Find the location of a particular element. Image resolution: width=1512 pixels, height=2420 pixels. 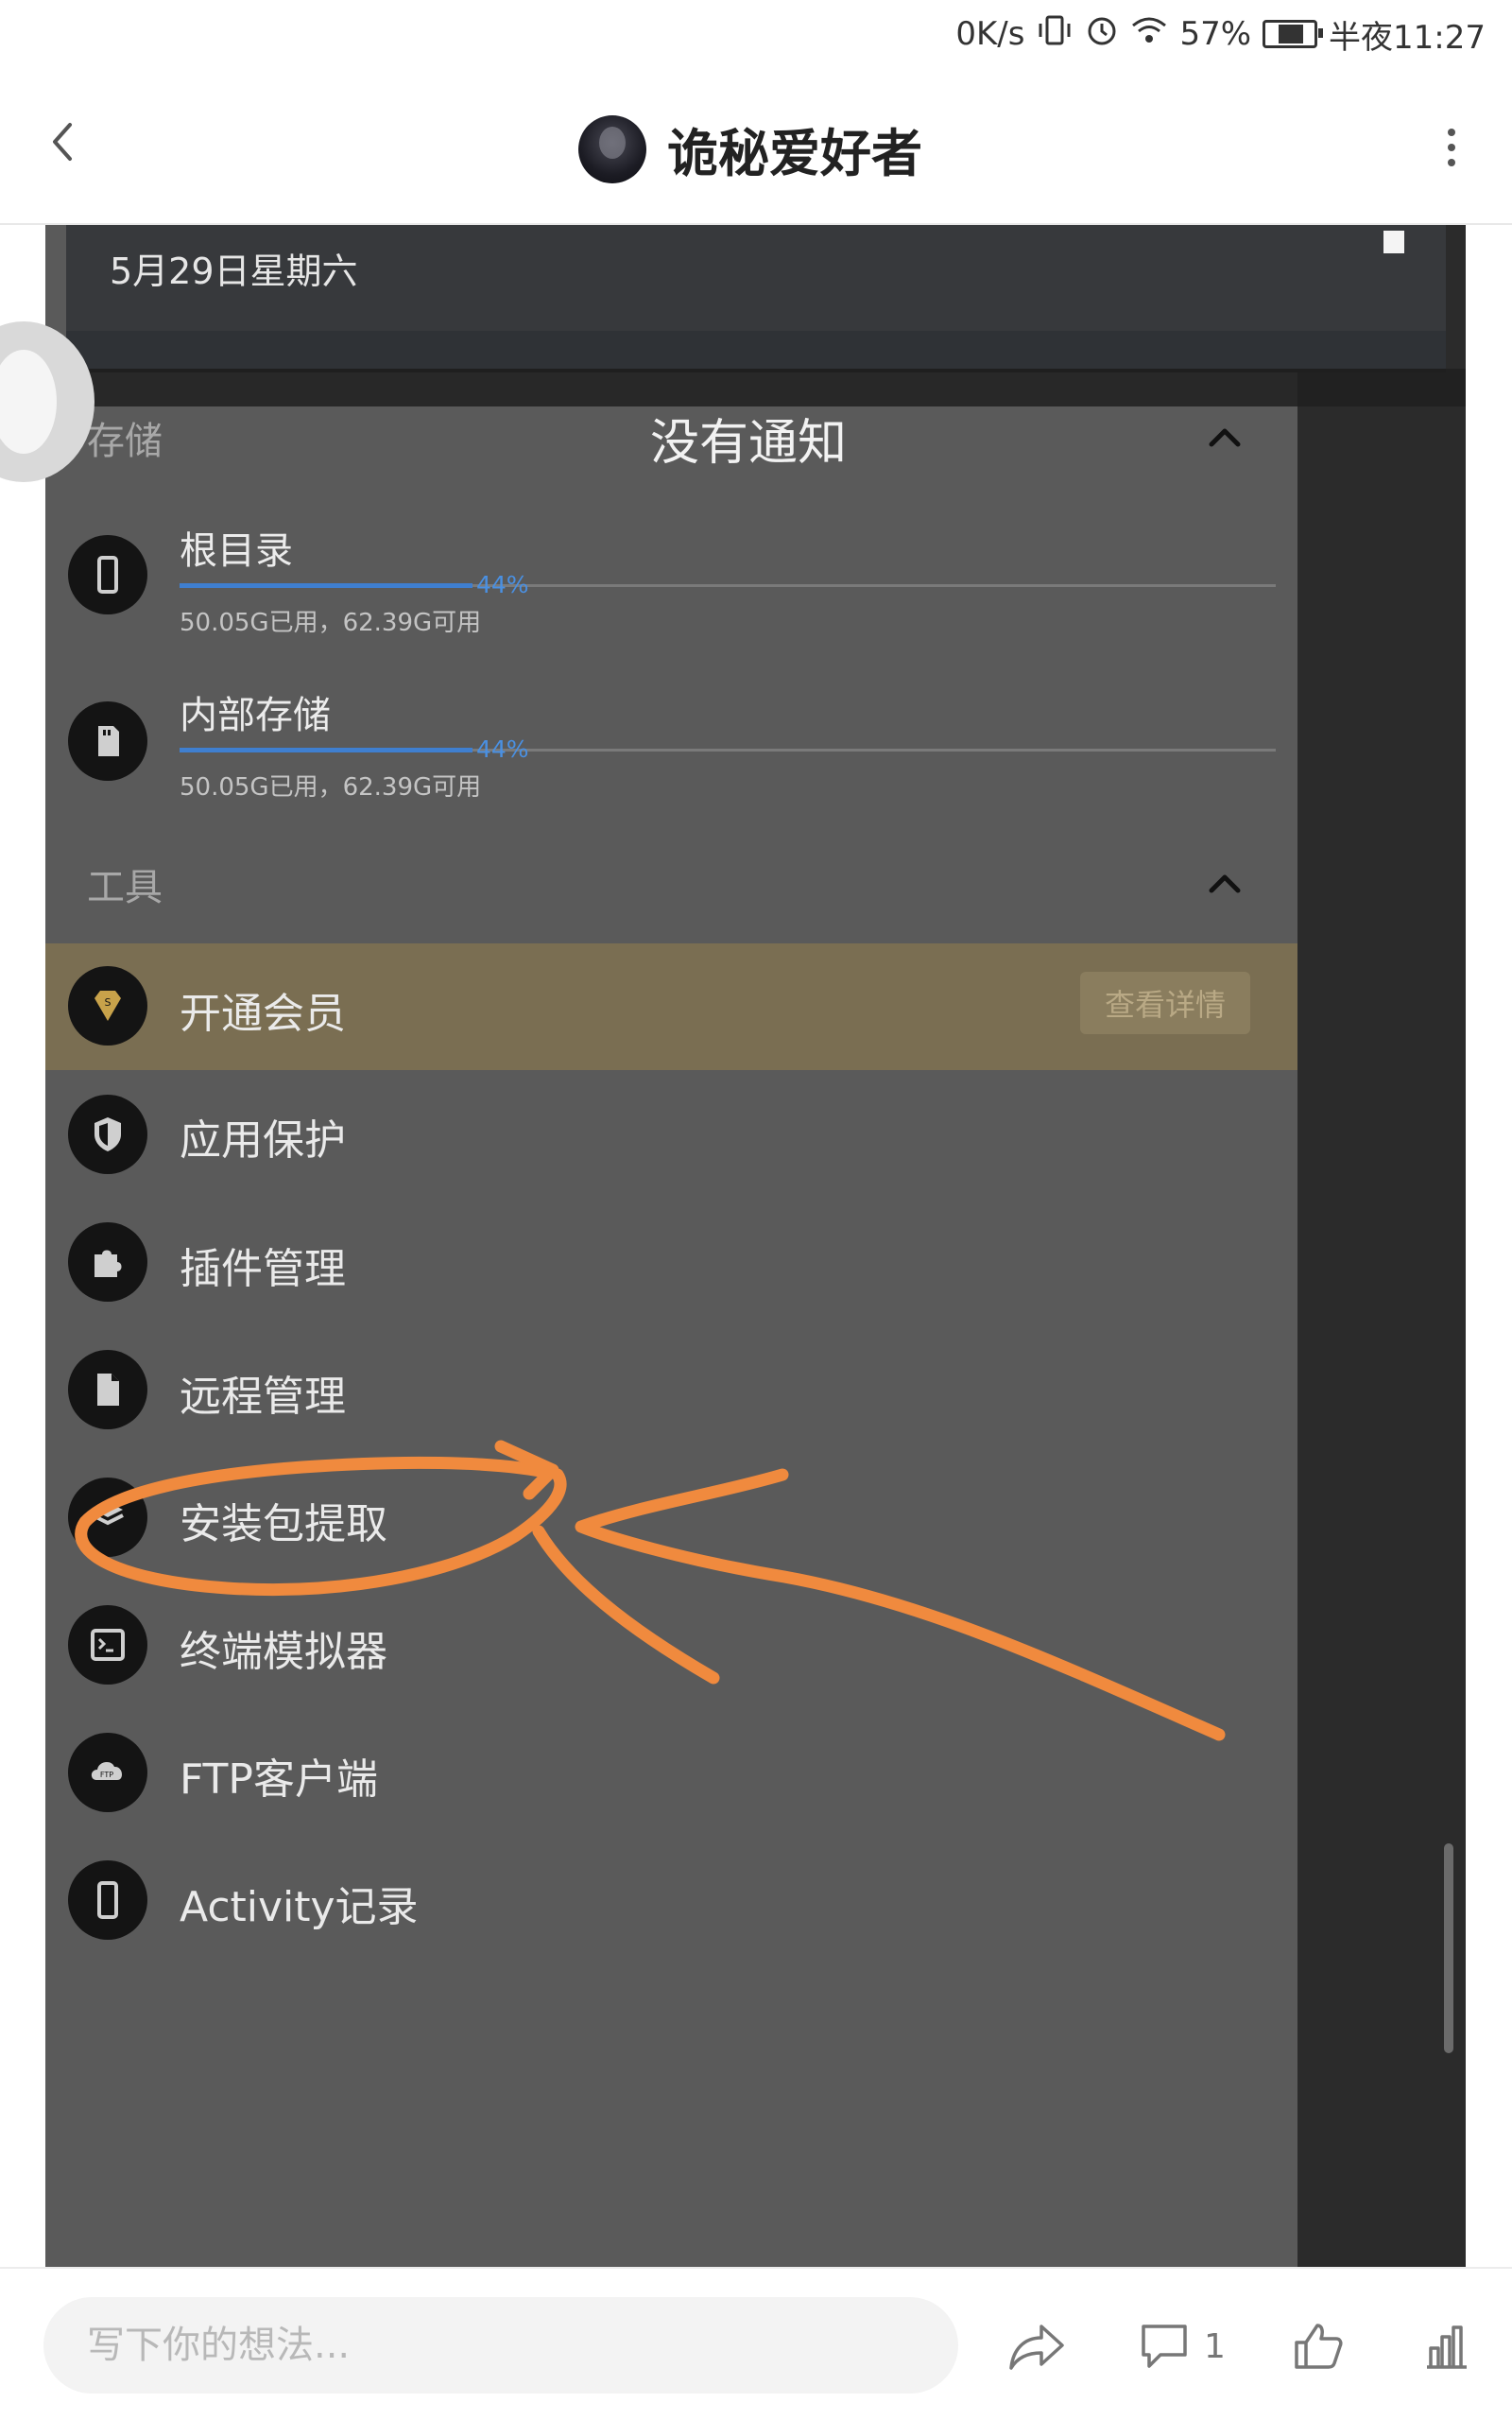

like-button is located at coordinates (1317, 2346).